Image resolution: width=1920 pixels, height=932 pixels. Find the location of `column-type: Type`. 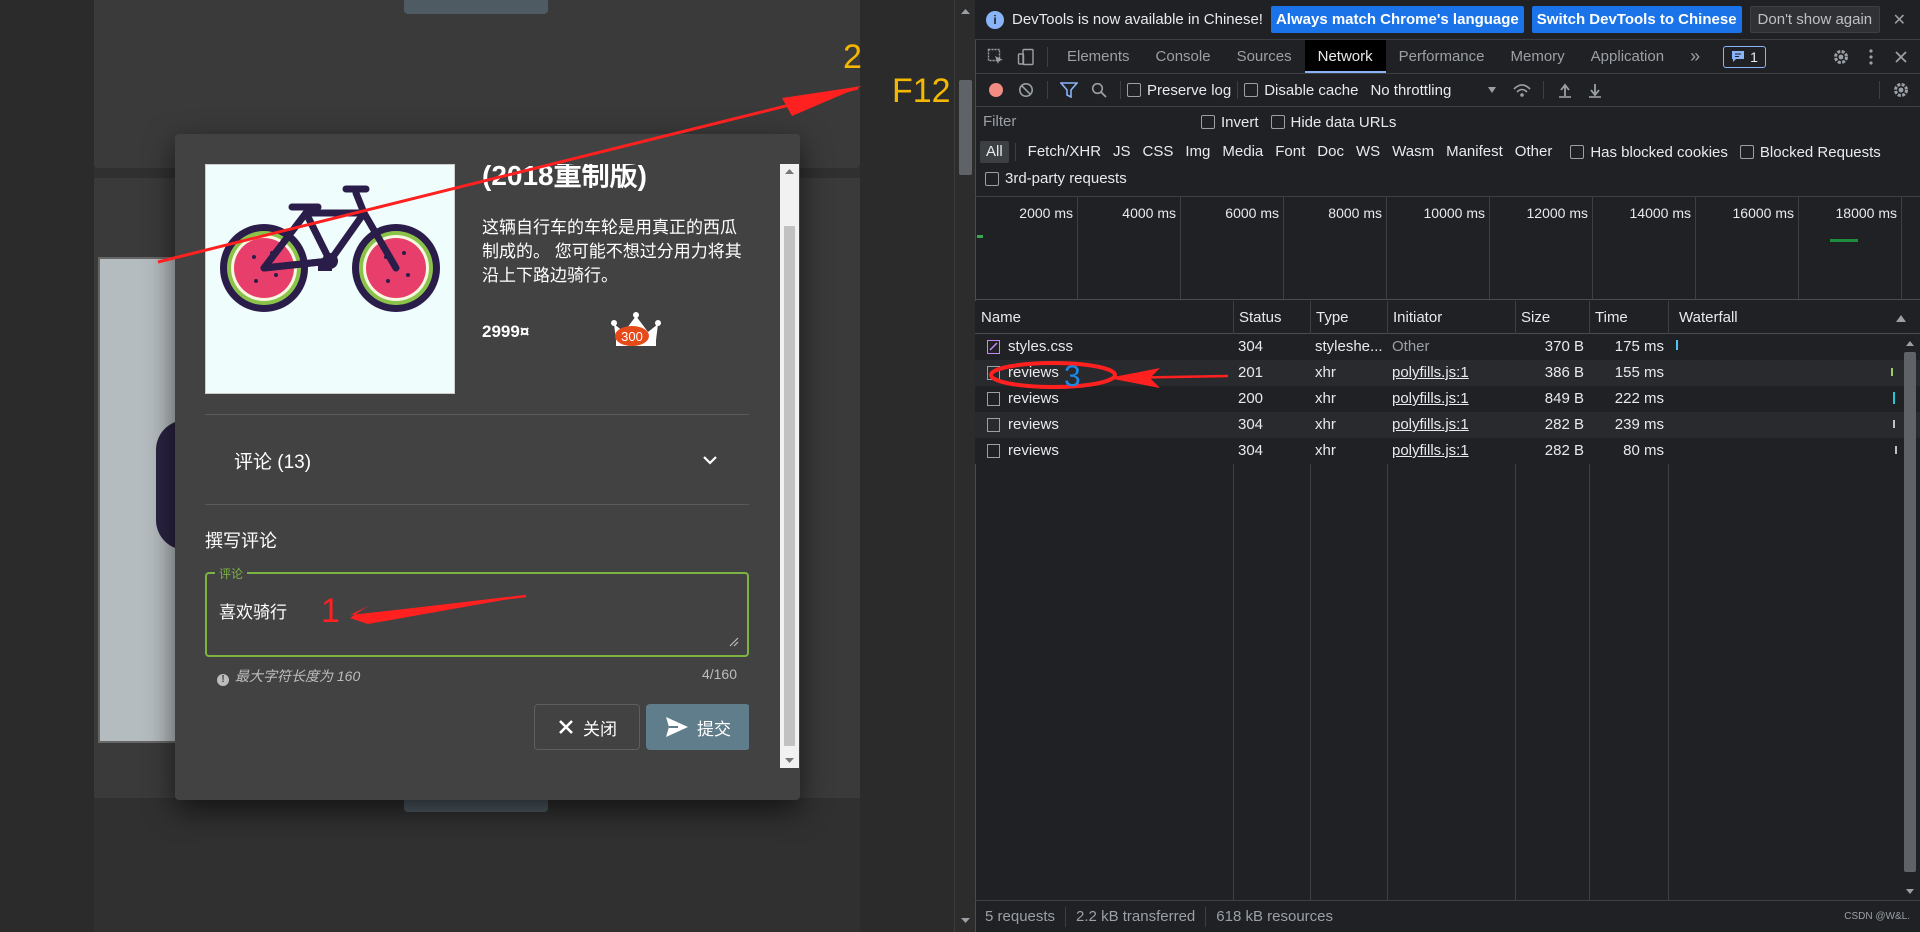

column-type: Type is located at coordinates (1329, 317).